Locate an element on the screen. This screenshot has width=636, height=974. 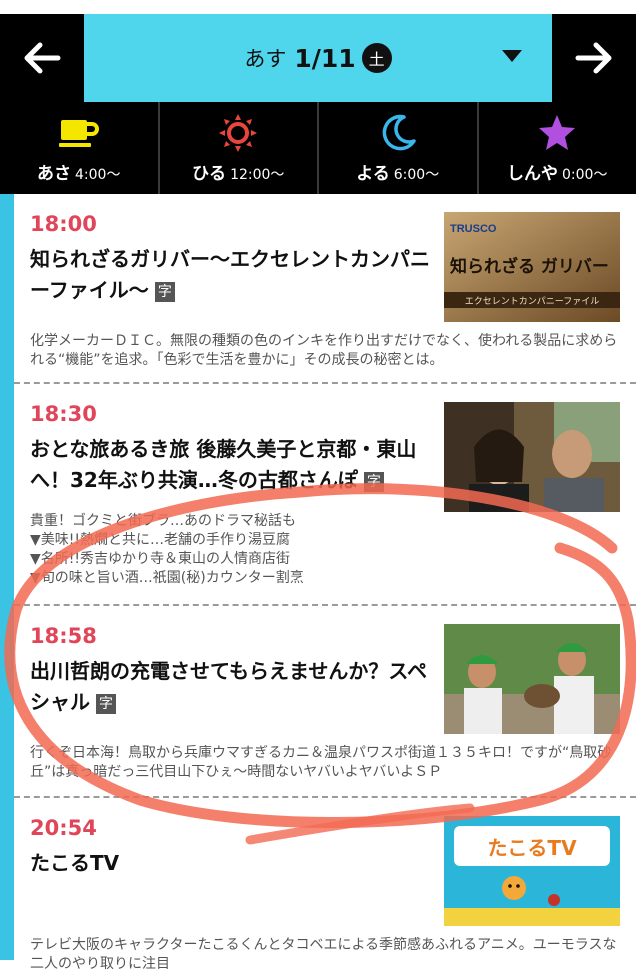
tab-evening: よる6:00〜 is located at coordinates (399, 148).